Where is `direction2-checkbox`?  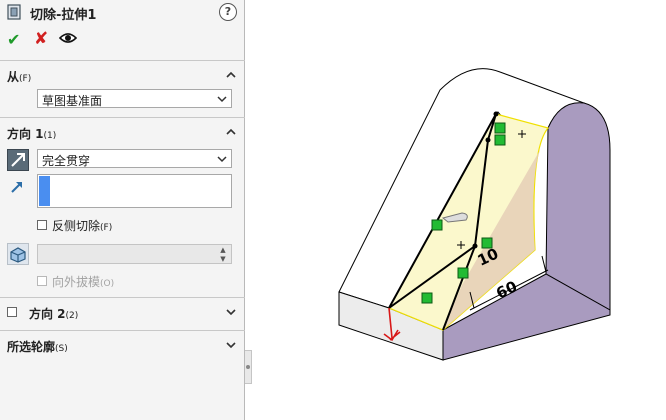 direction2-checkbox is located at coordinates (12, 312).